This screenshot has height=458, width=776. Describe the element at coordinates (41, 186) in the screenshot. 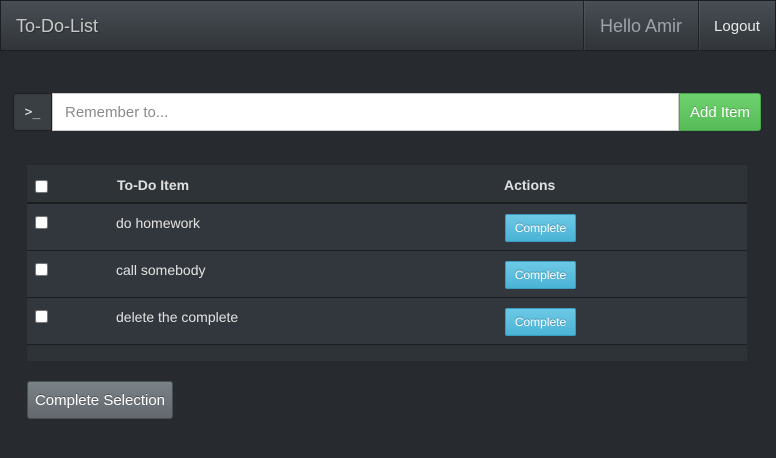

I see `select-all-checkbox` at that location.